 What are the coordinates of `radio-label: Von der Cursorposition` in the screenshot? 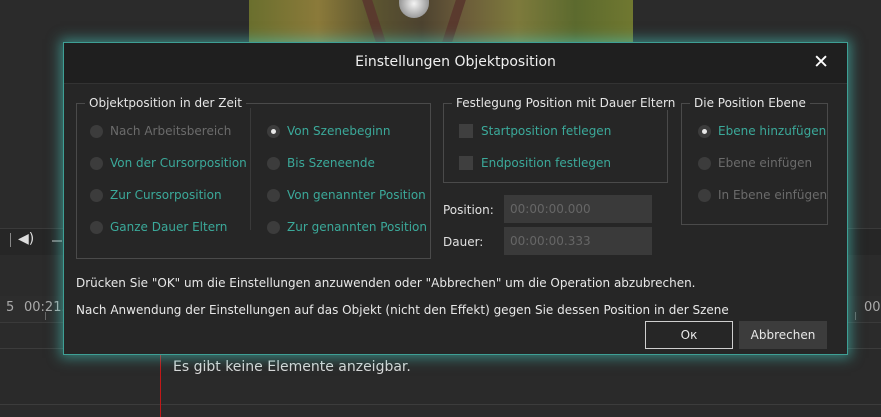 It's located at (178, 163).